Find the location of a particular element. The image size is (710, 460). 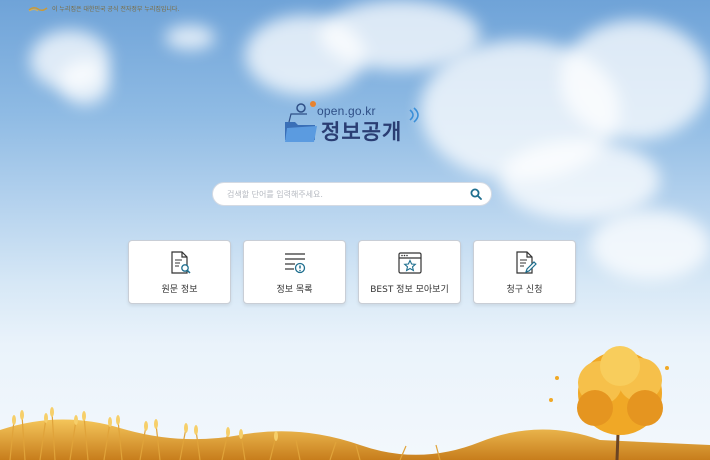

menu-best-info-button: BEST 정보 모아보기 is located at coordinates (409, 272).